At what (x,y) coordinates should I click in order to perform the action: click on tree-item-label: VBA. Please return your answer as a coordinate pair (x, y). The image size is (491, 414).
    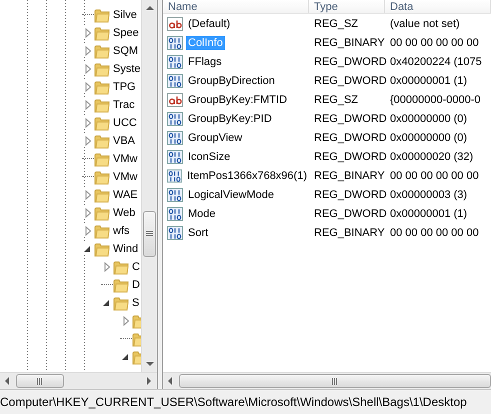
    Looking at the image, I should click on (124, 141).